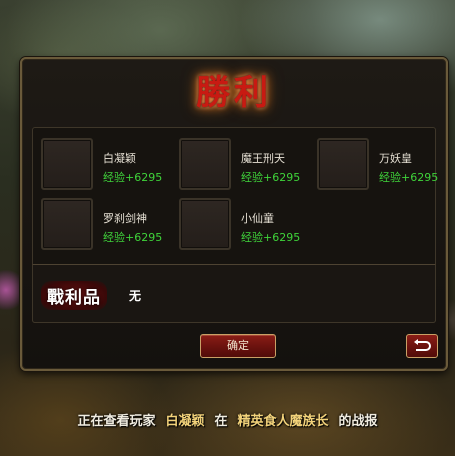 The width and height of the screenshot is (455, 456). I want to click on member-name: 魔王刑天, so click(263, 158).